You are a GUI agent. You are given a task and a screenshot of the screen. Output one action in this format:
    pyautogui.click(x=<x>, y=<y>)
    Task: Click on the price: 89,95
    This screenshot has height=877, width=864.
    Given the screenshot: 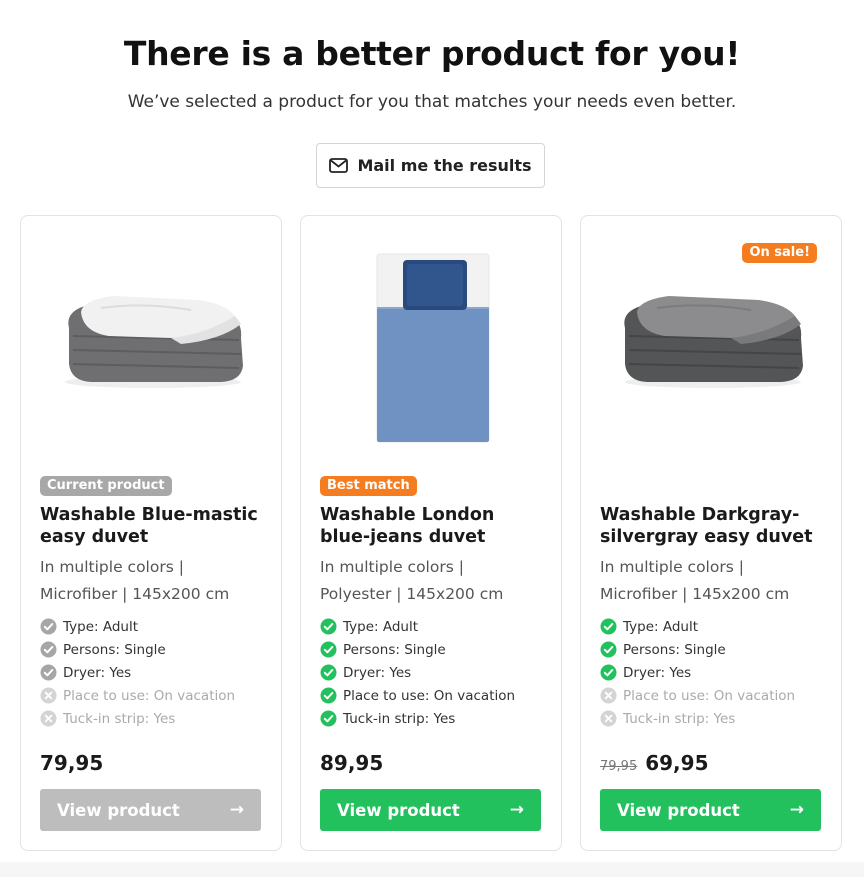 What is the action you would take?
    pyautogui.click(x=352, y=763)
    